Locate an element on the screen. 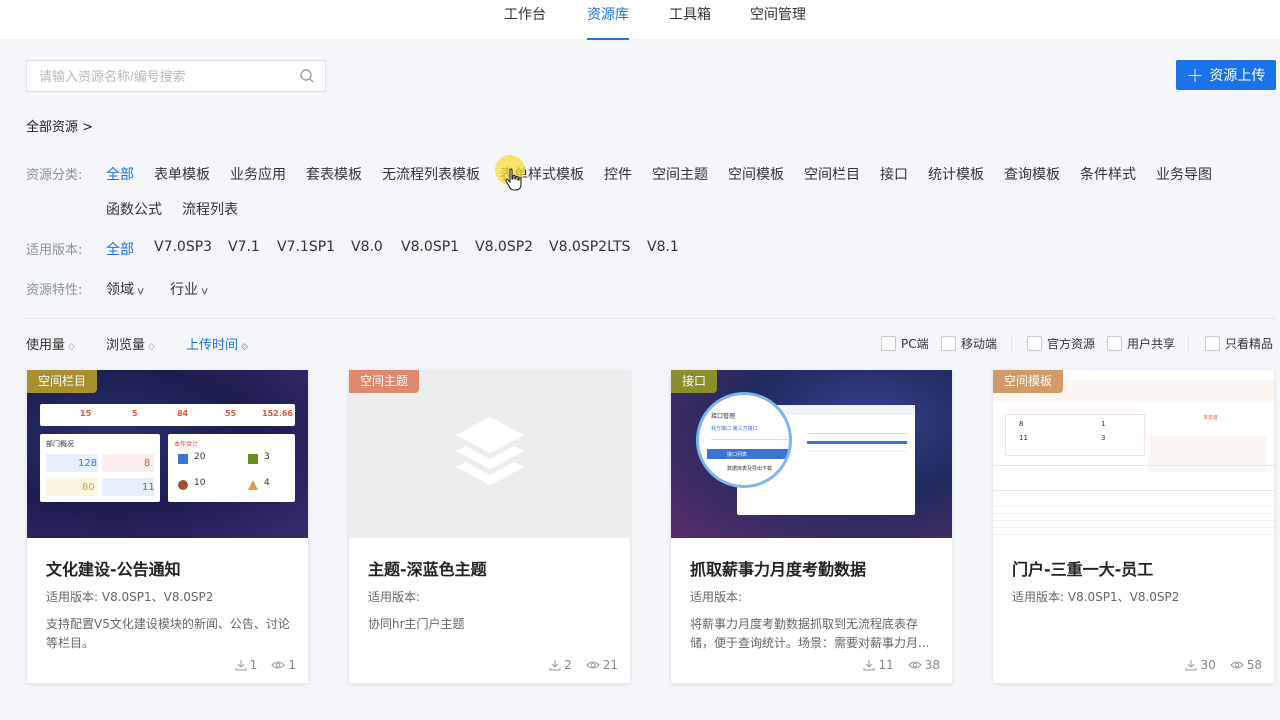  dialog-title: 接口管理 is located at coordinates (723, 416).